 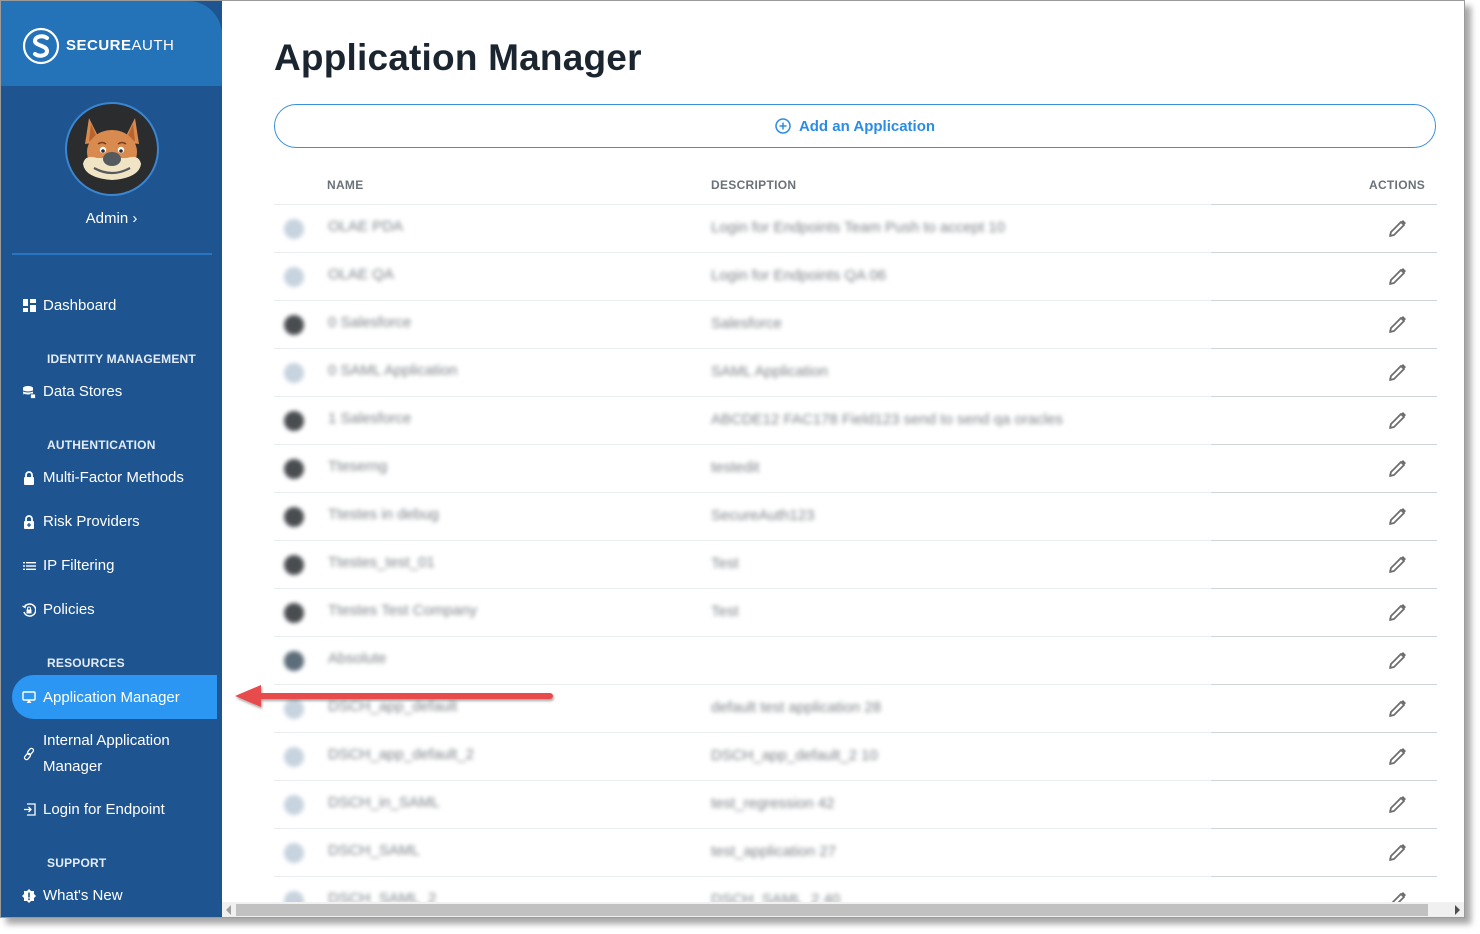 What do you see at coordinates (394, 696) in the screenshot?
I see `annotation-arrow-icon` at bounding box center [394, 696].